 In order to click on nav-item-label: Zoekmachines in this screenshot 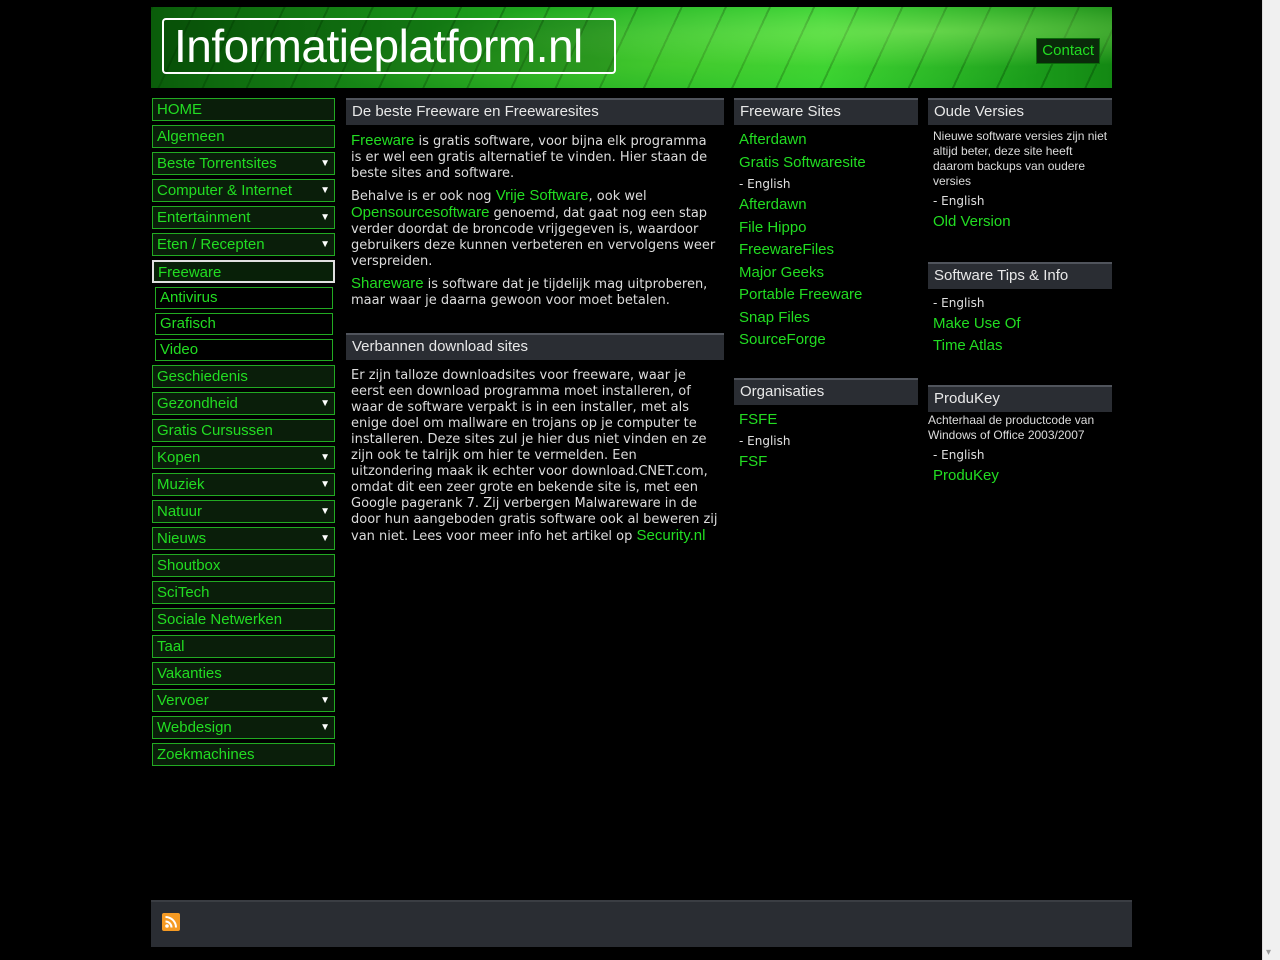, I will do `click(206, 754)`.